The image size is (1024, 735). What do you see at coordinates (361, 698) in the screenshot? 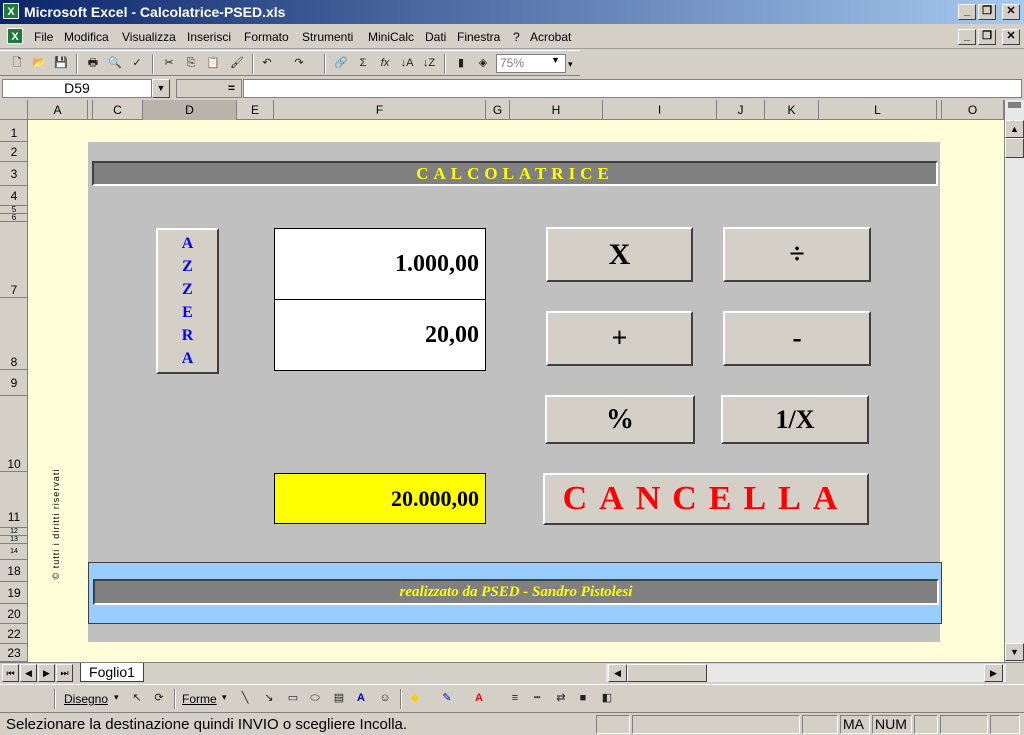
I see `wordart-icon: A` at bounding box center [361, 698].